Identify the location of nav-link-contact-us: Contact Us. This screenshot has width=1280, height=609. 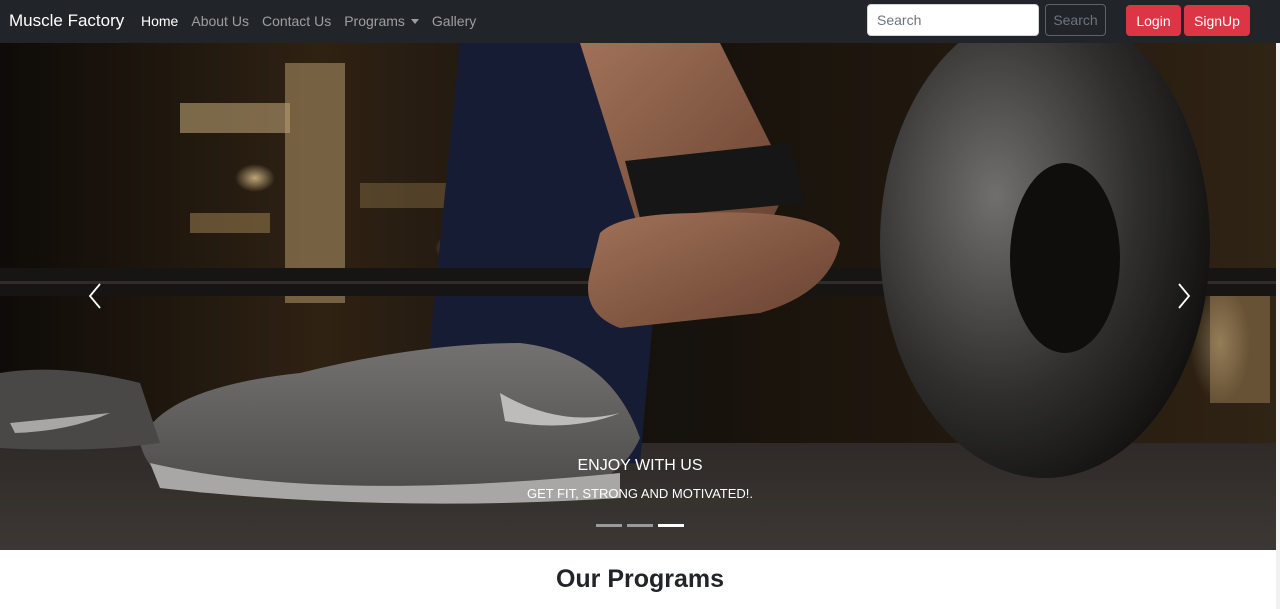
(296, 21).